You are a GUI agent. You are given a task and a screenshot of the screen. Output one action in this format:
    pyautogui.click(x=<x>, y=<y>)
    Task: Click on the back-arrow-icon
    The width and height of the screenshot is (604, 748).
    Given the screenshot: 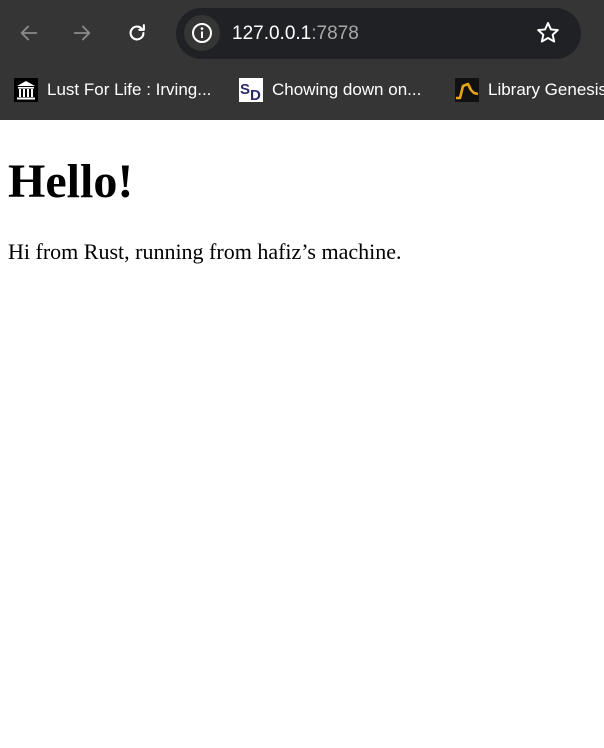 What is the action you would take?
    pyautogui.click(x=29, y=33)
    